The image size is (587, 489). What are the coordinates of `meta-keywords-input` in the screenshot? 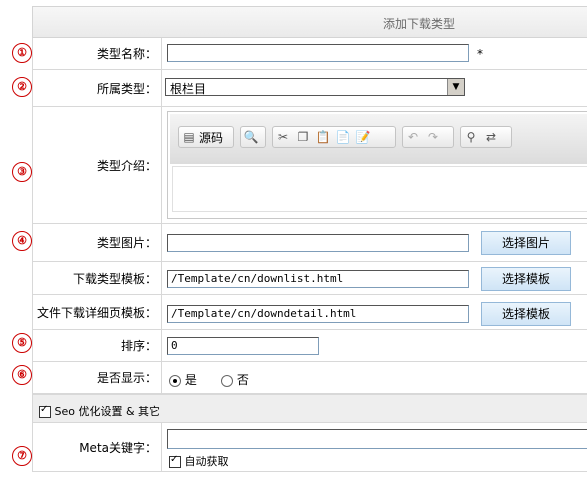 It's located at (377, 439).